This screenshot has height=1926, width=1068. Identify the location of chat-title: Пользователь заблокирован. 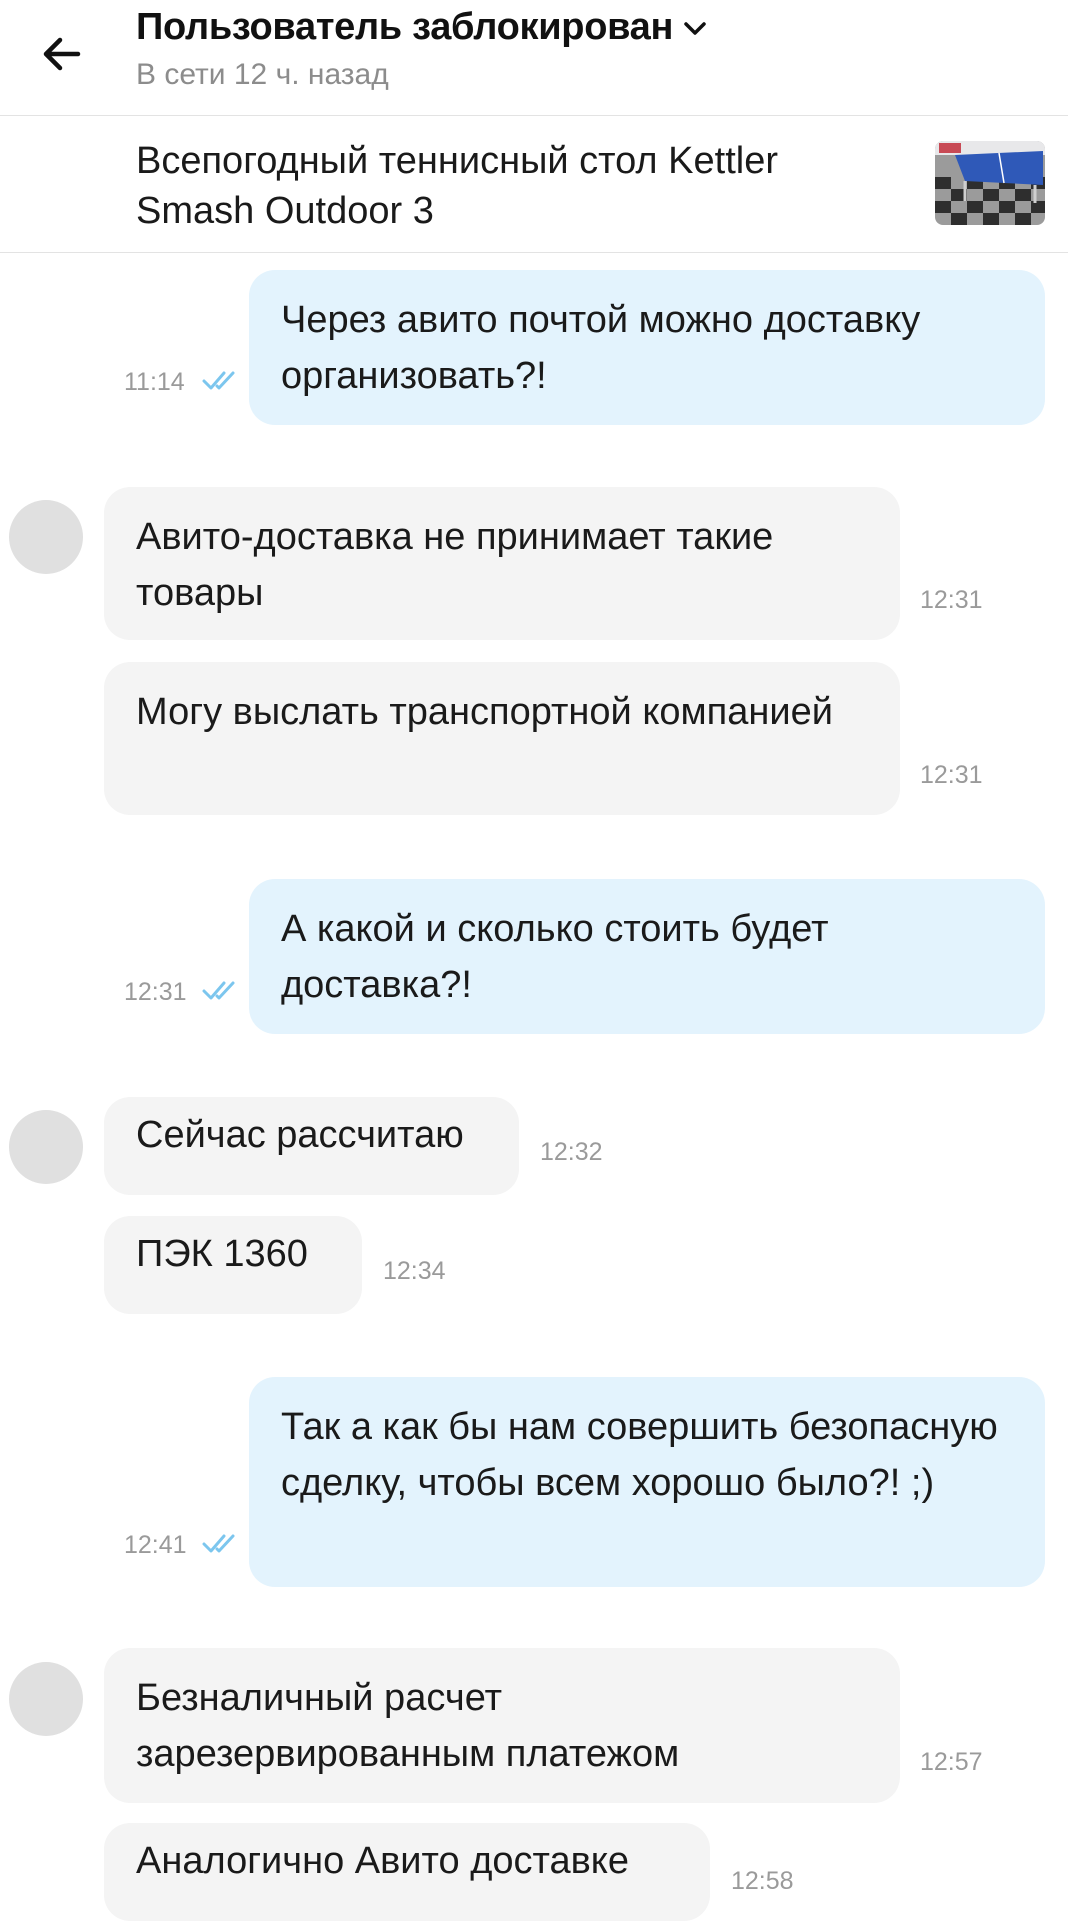
(405, 27).